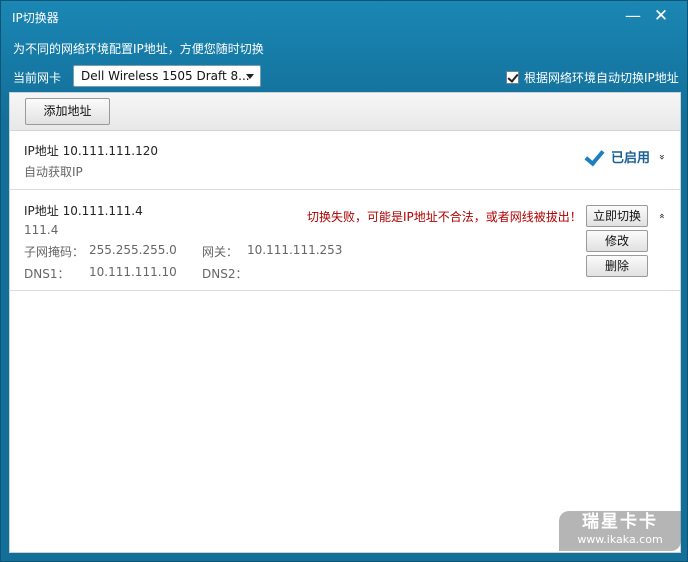 This screenshot has height=562, width=688. Describe the element at coordinates (47, 274) in the screenshot. I see `dns1-label: DNS1：` at that location.